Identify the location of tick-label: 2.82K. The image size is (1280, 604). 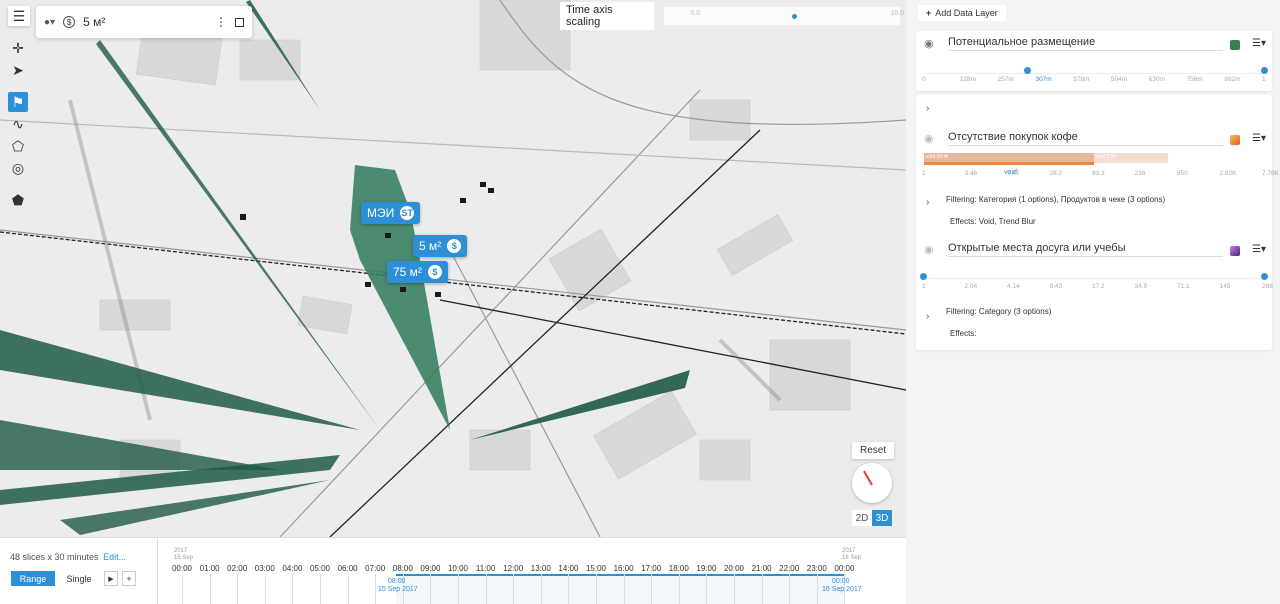
(1228, 173).